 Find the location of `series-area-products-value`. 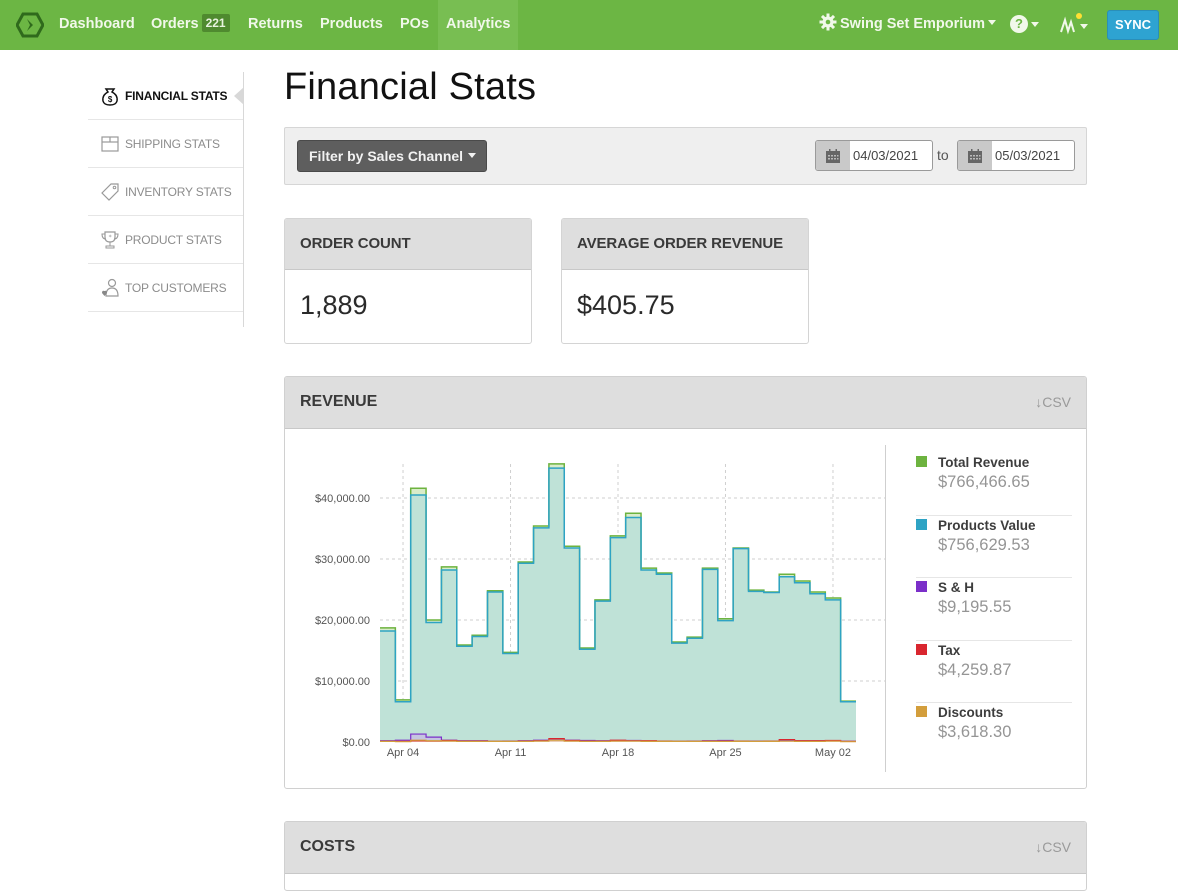

series-area-products-value is located at coordinates (618, 605).